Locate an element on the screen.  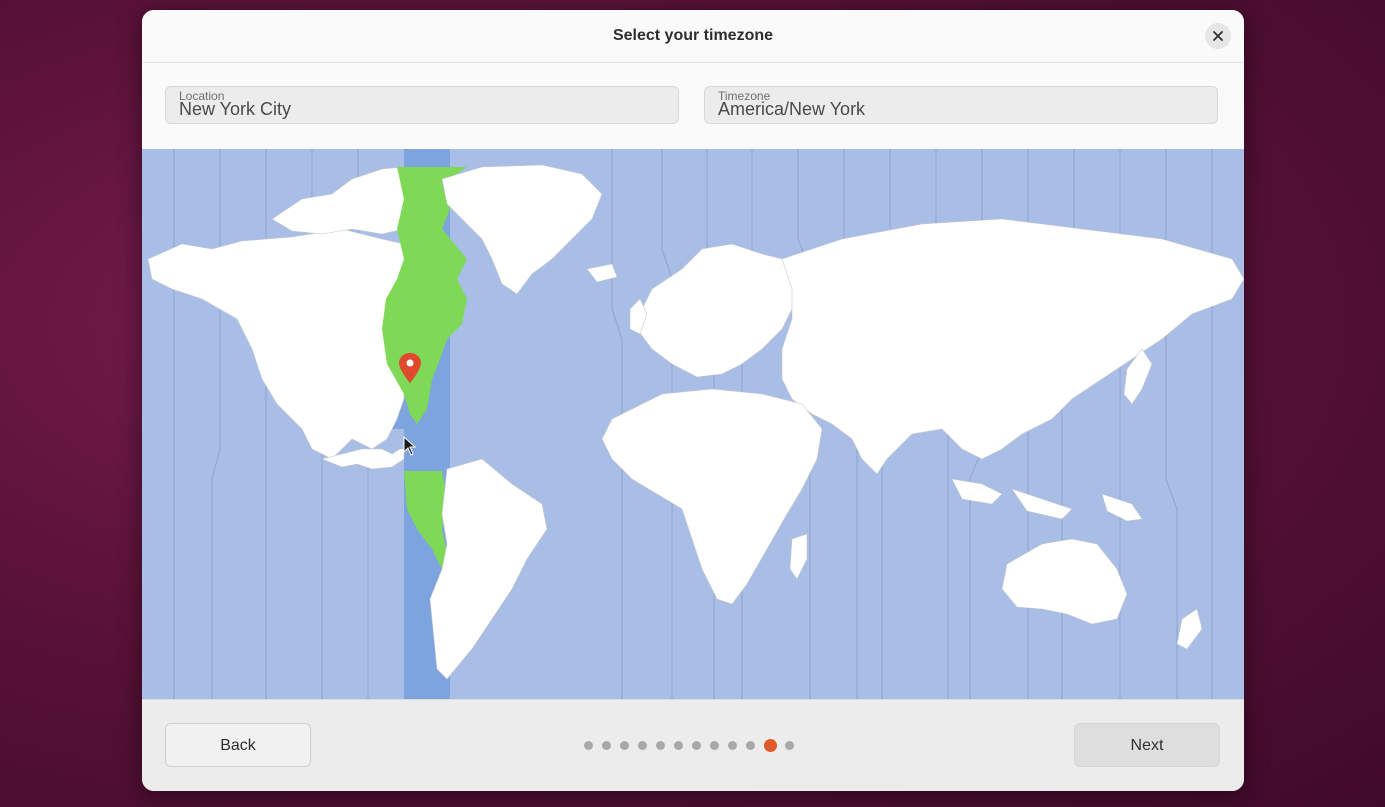
title-bar: Select your timezone is located at coordinates (693, 36).